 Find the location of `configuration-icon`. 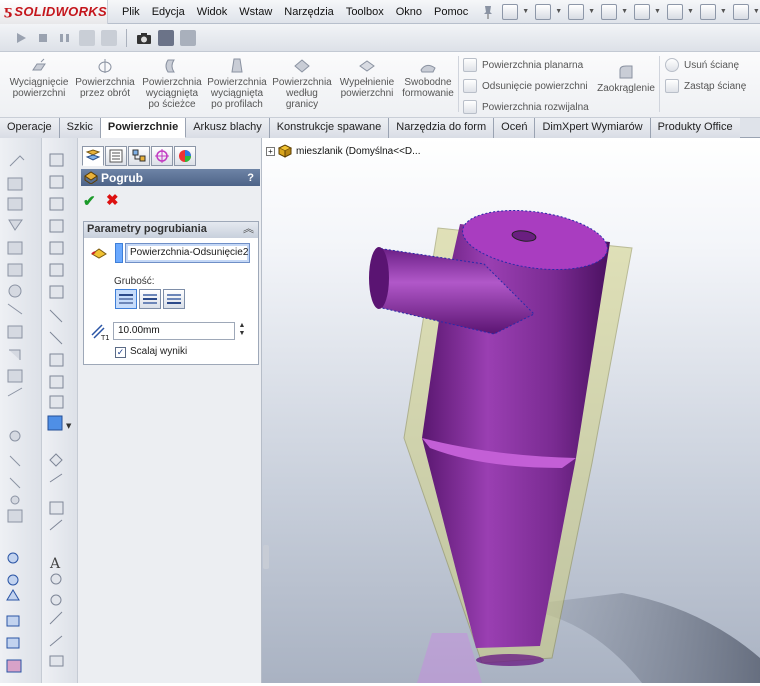

configuration-icon is located at coordinates (139, 155).